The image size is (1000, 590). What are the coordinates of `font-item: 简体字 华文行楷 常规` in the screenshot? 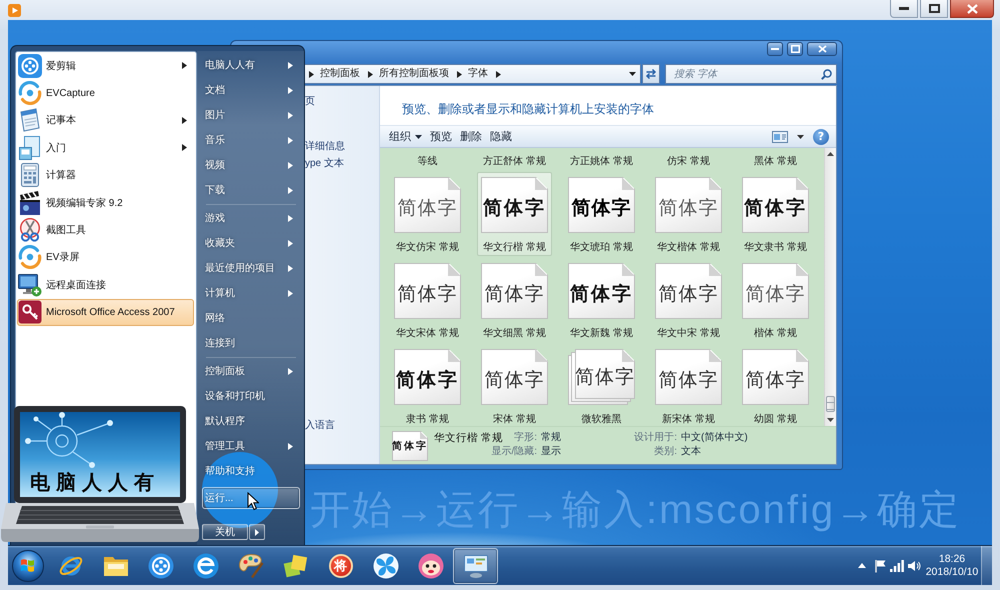 It's located at (514, 214).